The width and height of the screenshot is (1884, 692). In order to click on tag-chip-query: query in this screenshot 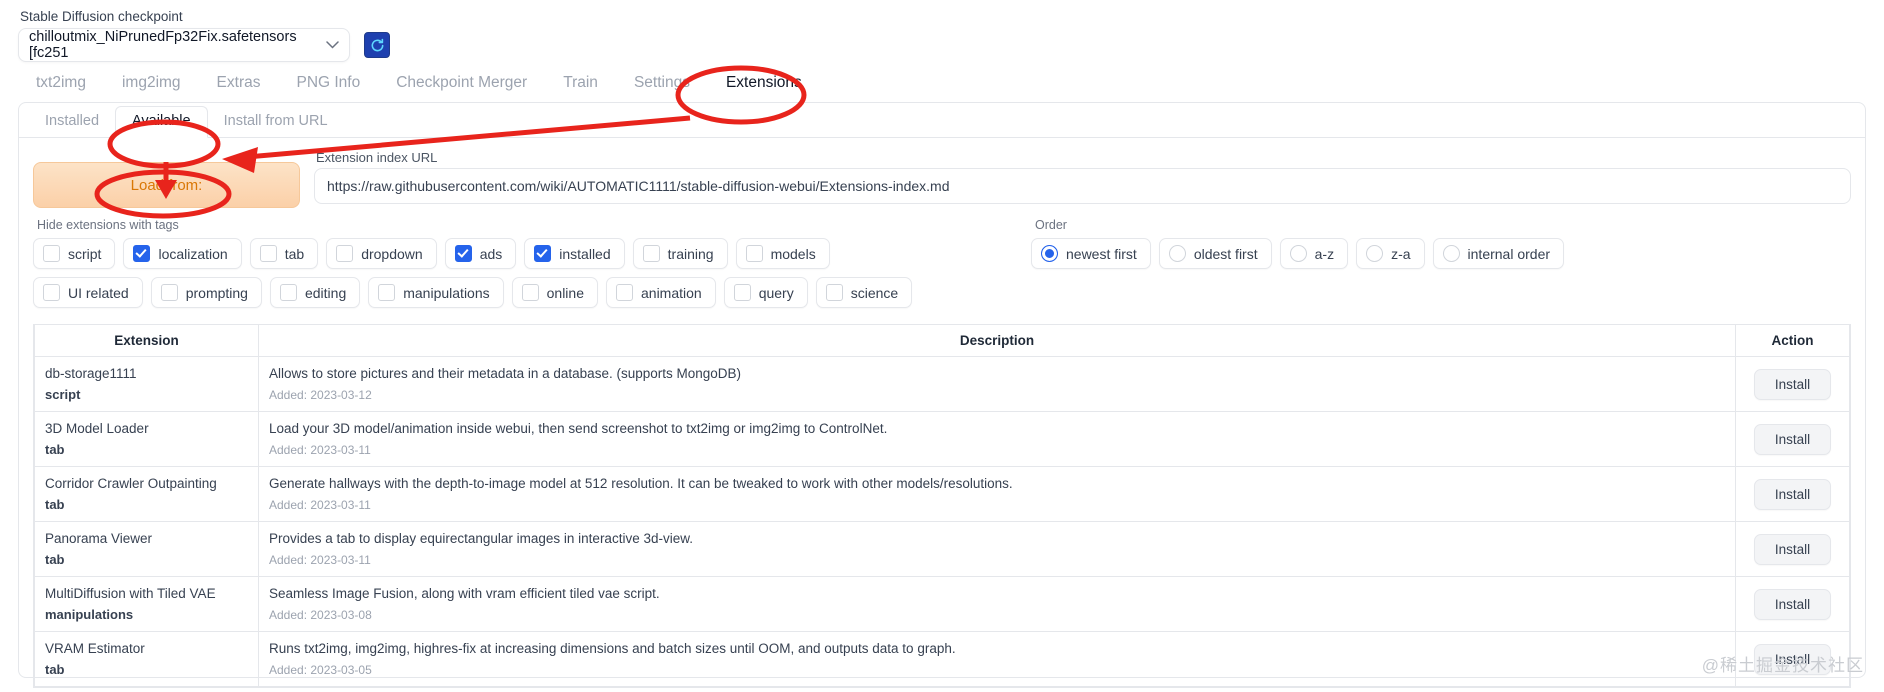, I will do `click(765, 292)`.